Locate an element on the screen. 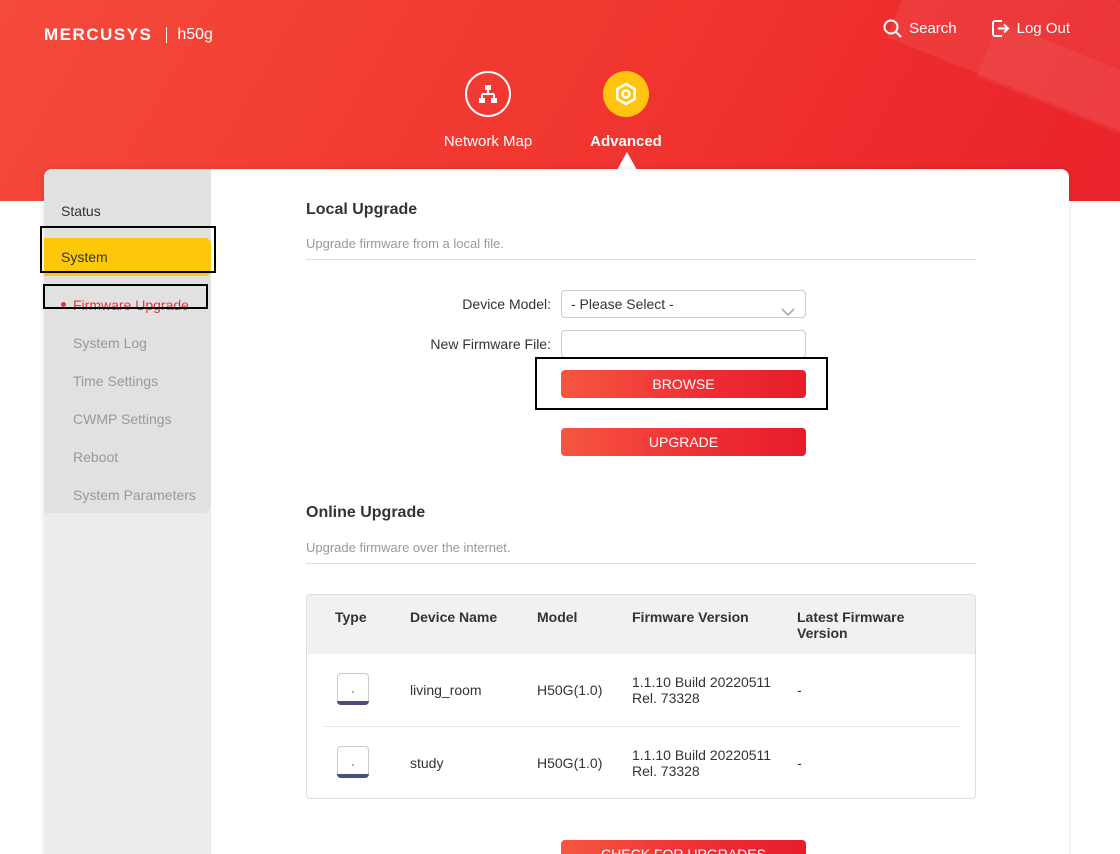 This screenshot has height=854, width=1120. local-upgrade-title: Local Upgrade is located at coordinates (362, 209).